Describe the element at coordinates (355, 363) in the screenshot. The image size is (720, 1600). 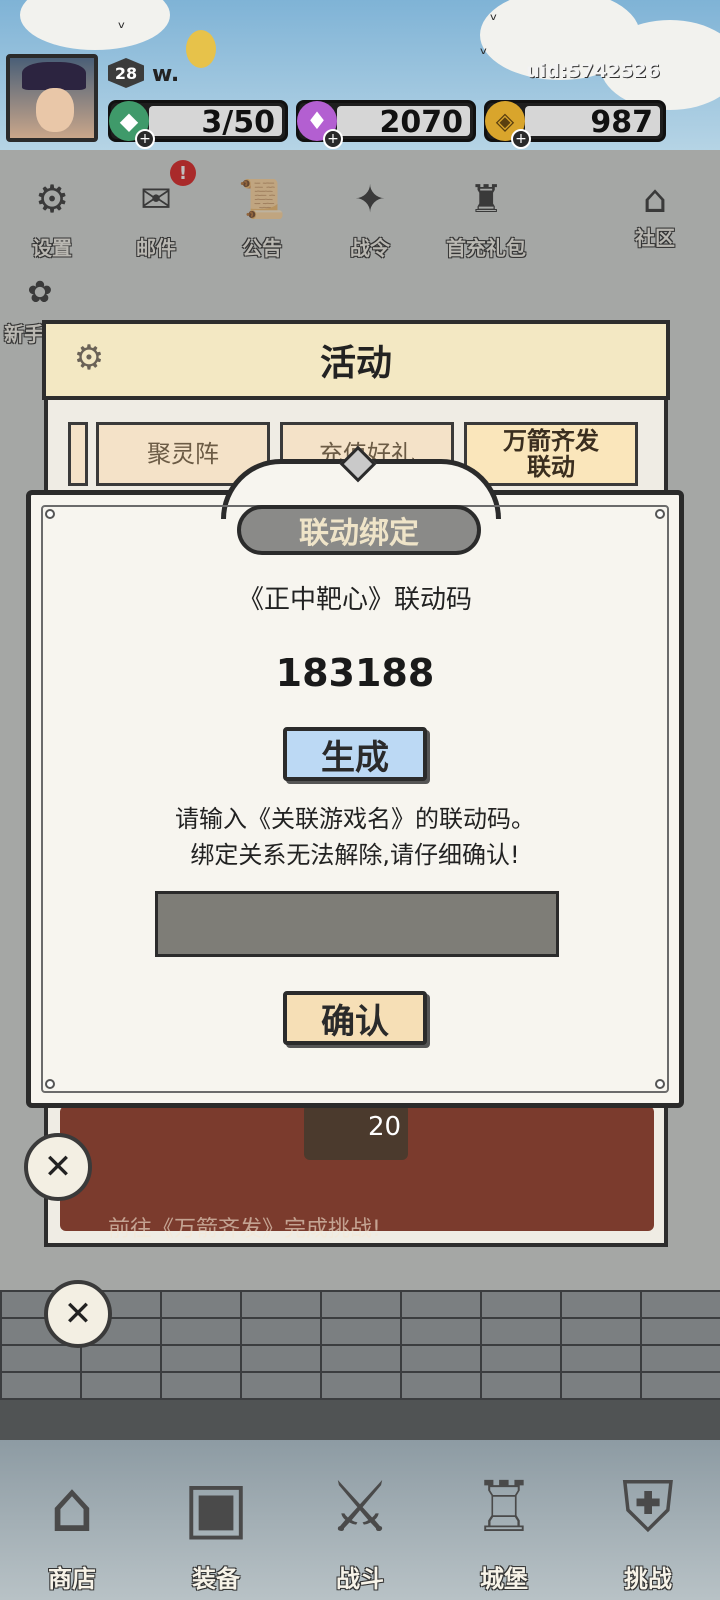
I see `activity-title: 活动` at that location.